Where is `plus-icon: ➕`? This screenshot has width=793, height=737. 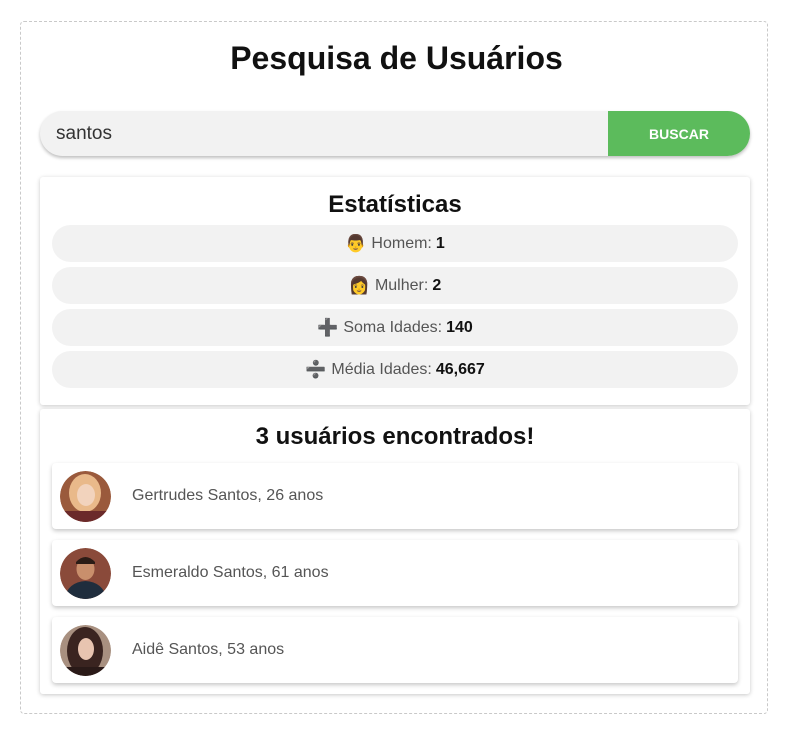
plus-icon: ➕ is located at coordinates (328, 327).